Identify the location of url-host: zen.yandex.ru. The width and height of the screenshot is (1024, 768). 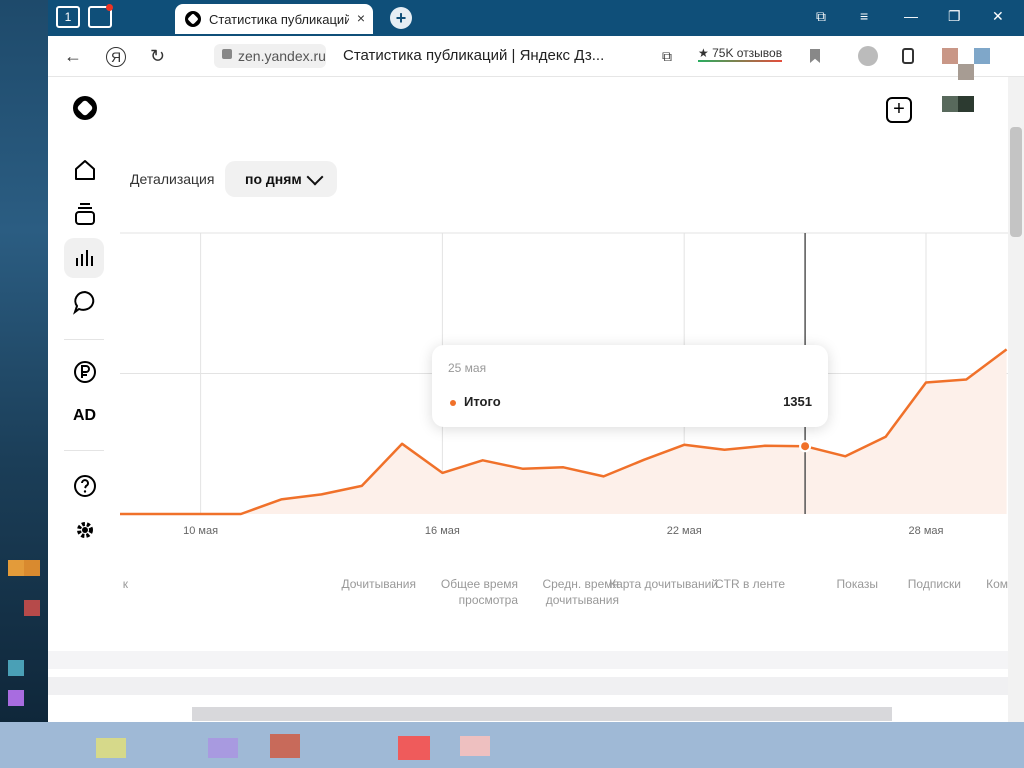
(282, 56).